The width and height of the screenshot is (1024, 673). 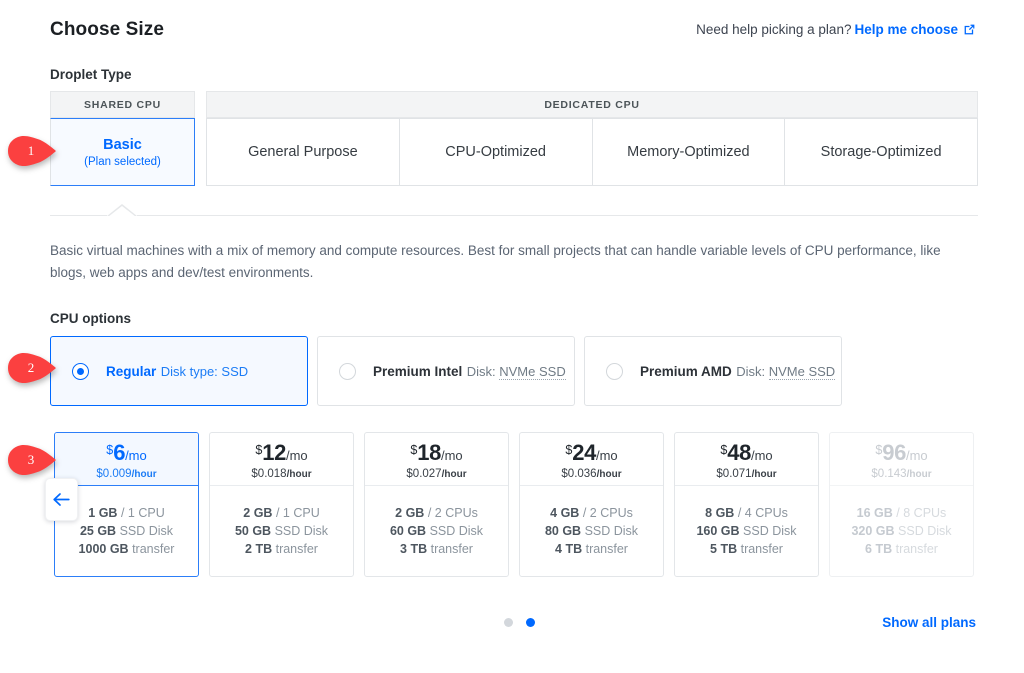 I want to click on plan-card-48-hourly-price: $0.071, so click(x=734, y=474).